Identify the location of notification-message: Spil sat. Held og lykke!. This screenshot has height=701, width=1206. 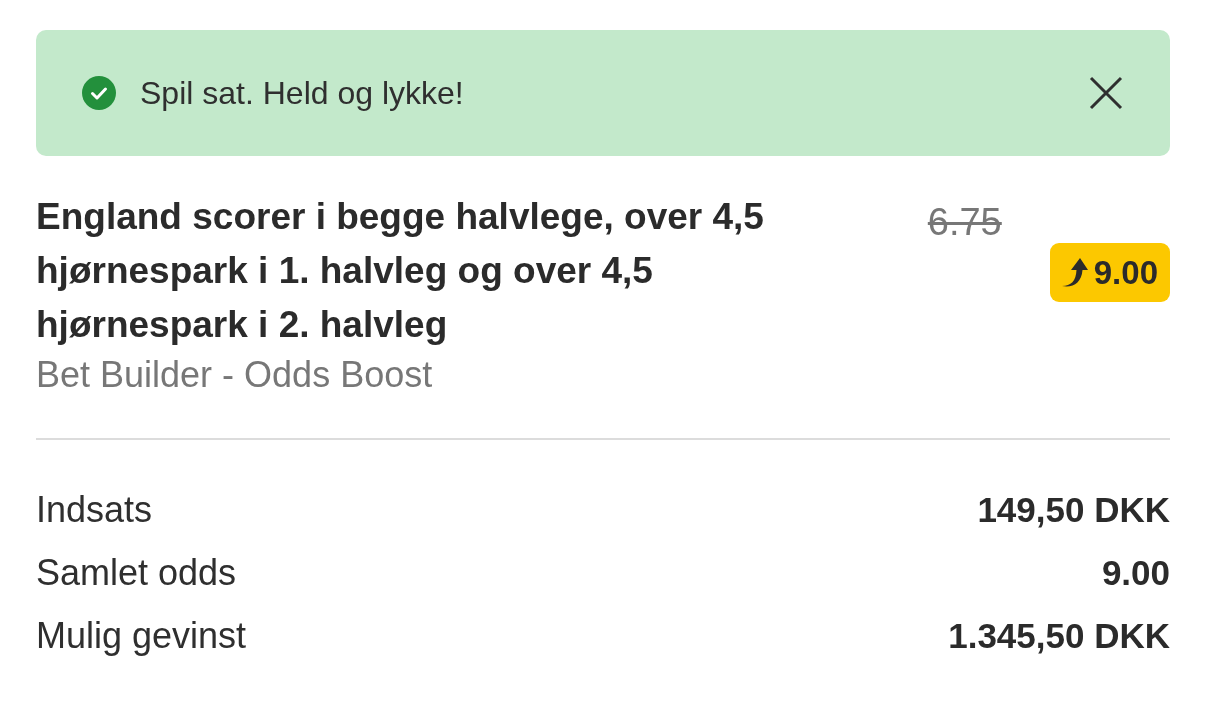
(302, 93).